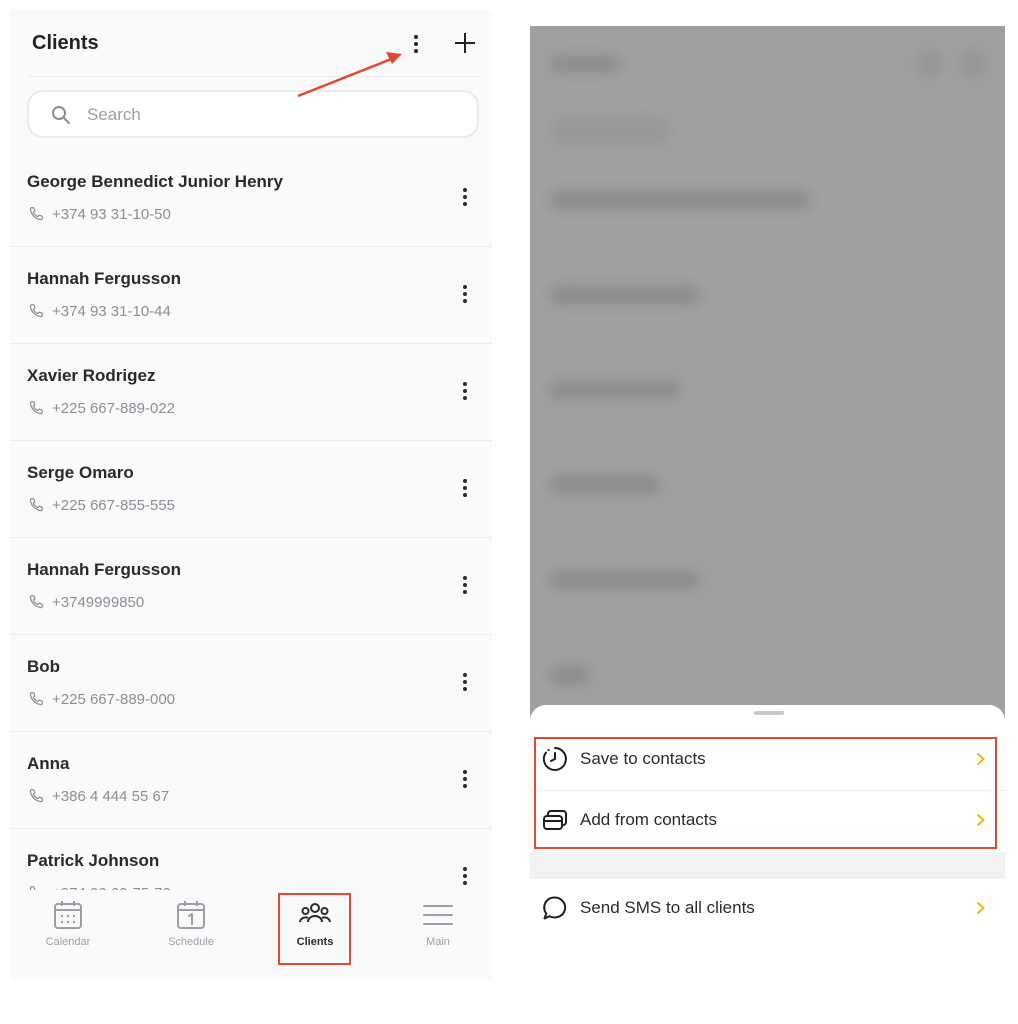  I want to click on sheet-grabber, so click(769, 713).